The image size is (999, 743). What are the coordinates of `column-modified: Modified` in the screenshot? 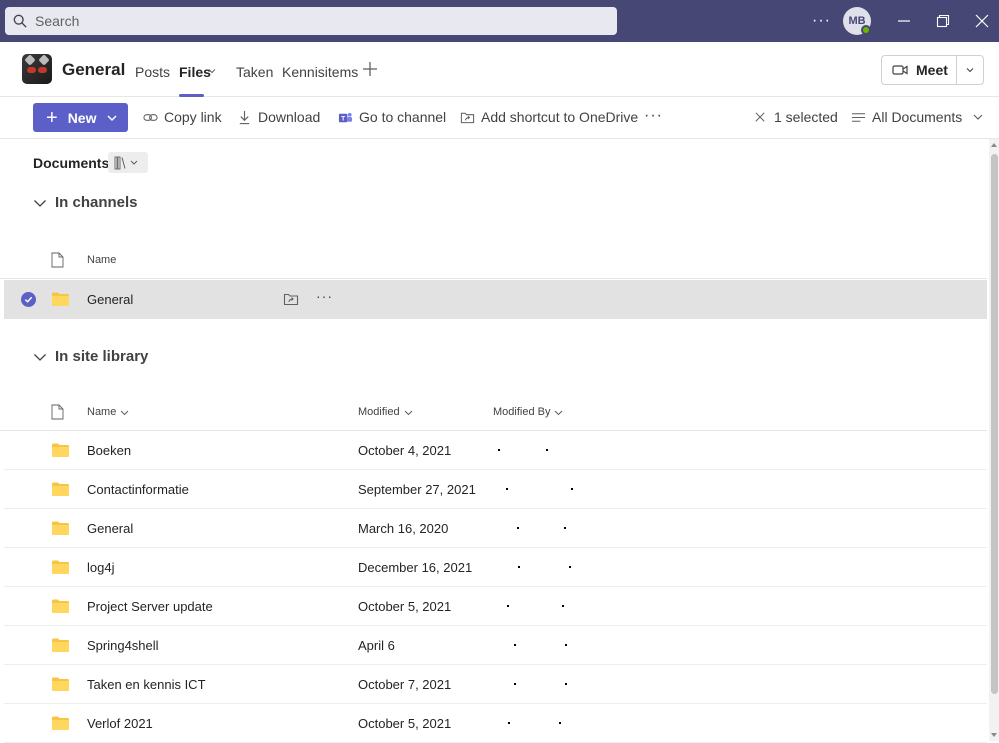 It's located at (385, 412).